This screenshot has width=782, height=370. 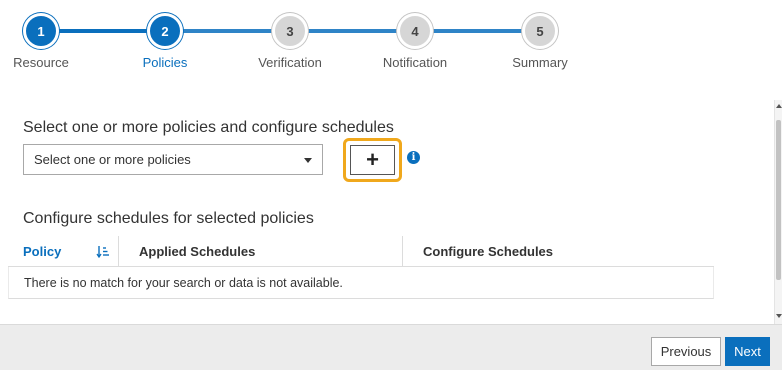 I want to click on column-header-configure-schedules: Configure Schedules, so click(x=558, y=251).